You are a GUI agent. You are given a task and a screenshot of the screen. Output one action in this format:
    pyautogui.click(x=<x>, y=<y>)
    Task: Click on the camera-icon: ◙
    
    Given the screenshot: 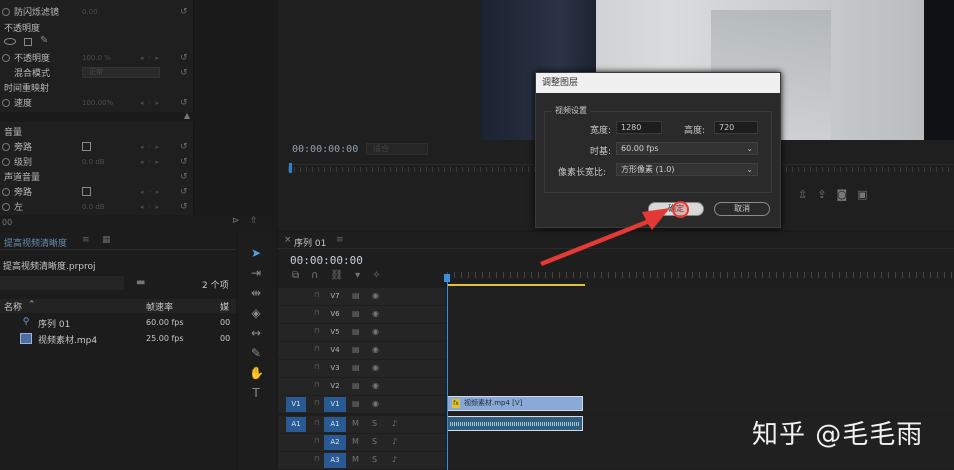 What is the action you would take?
    pyautogui.click(x=841, y=194)
    